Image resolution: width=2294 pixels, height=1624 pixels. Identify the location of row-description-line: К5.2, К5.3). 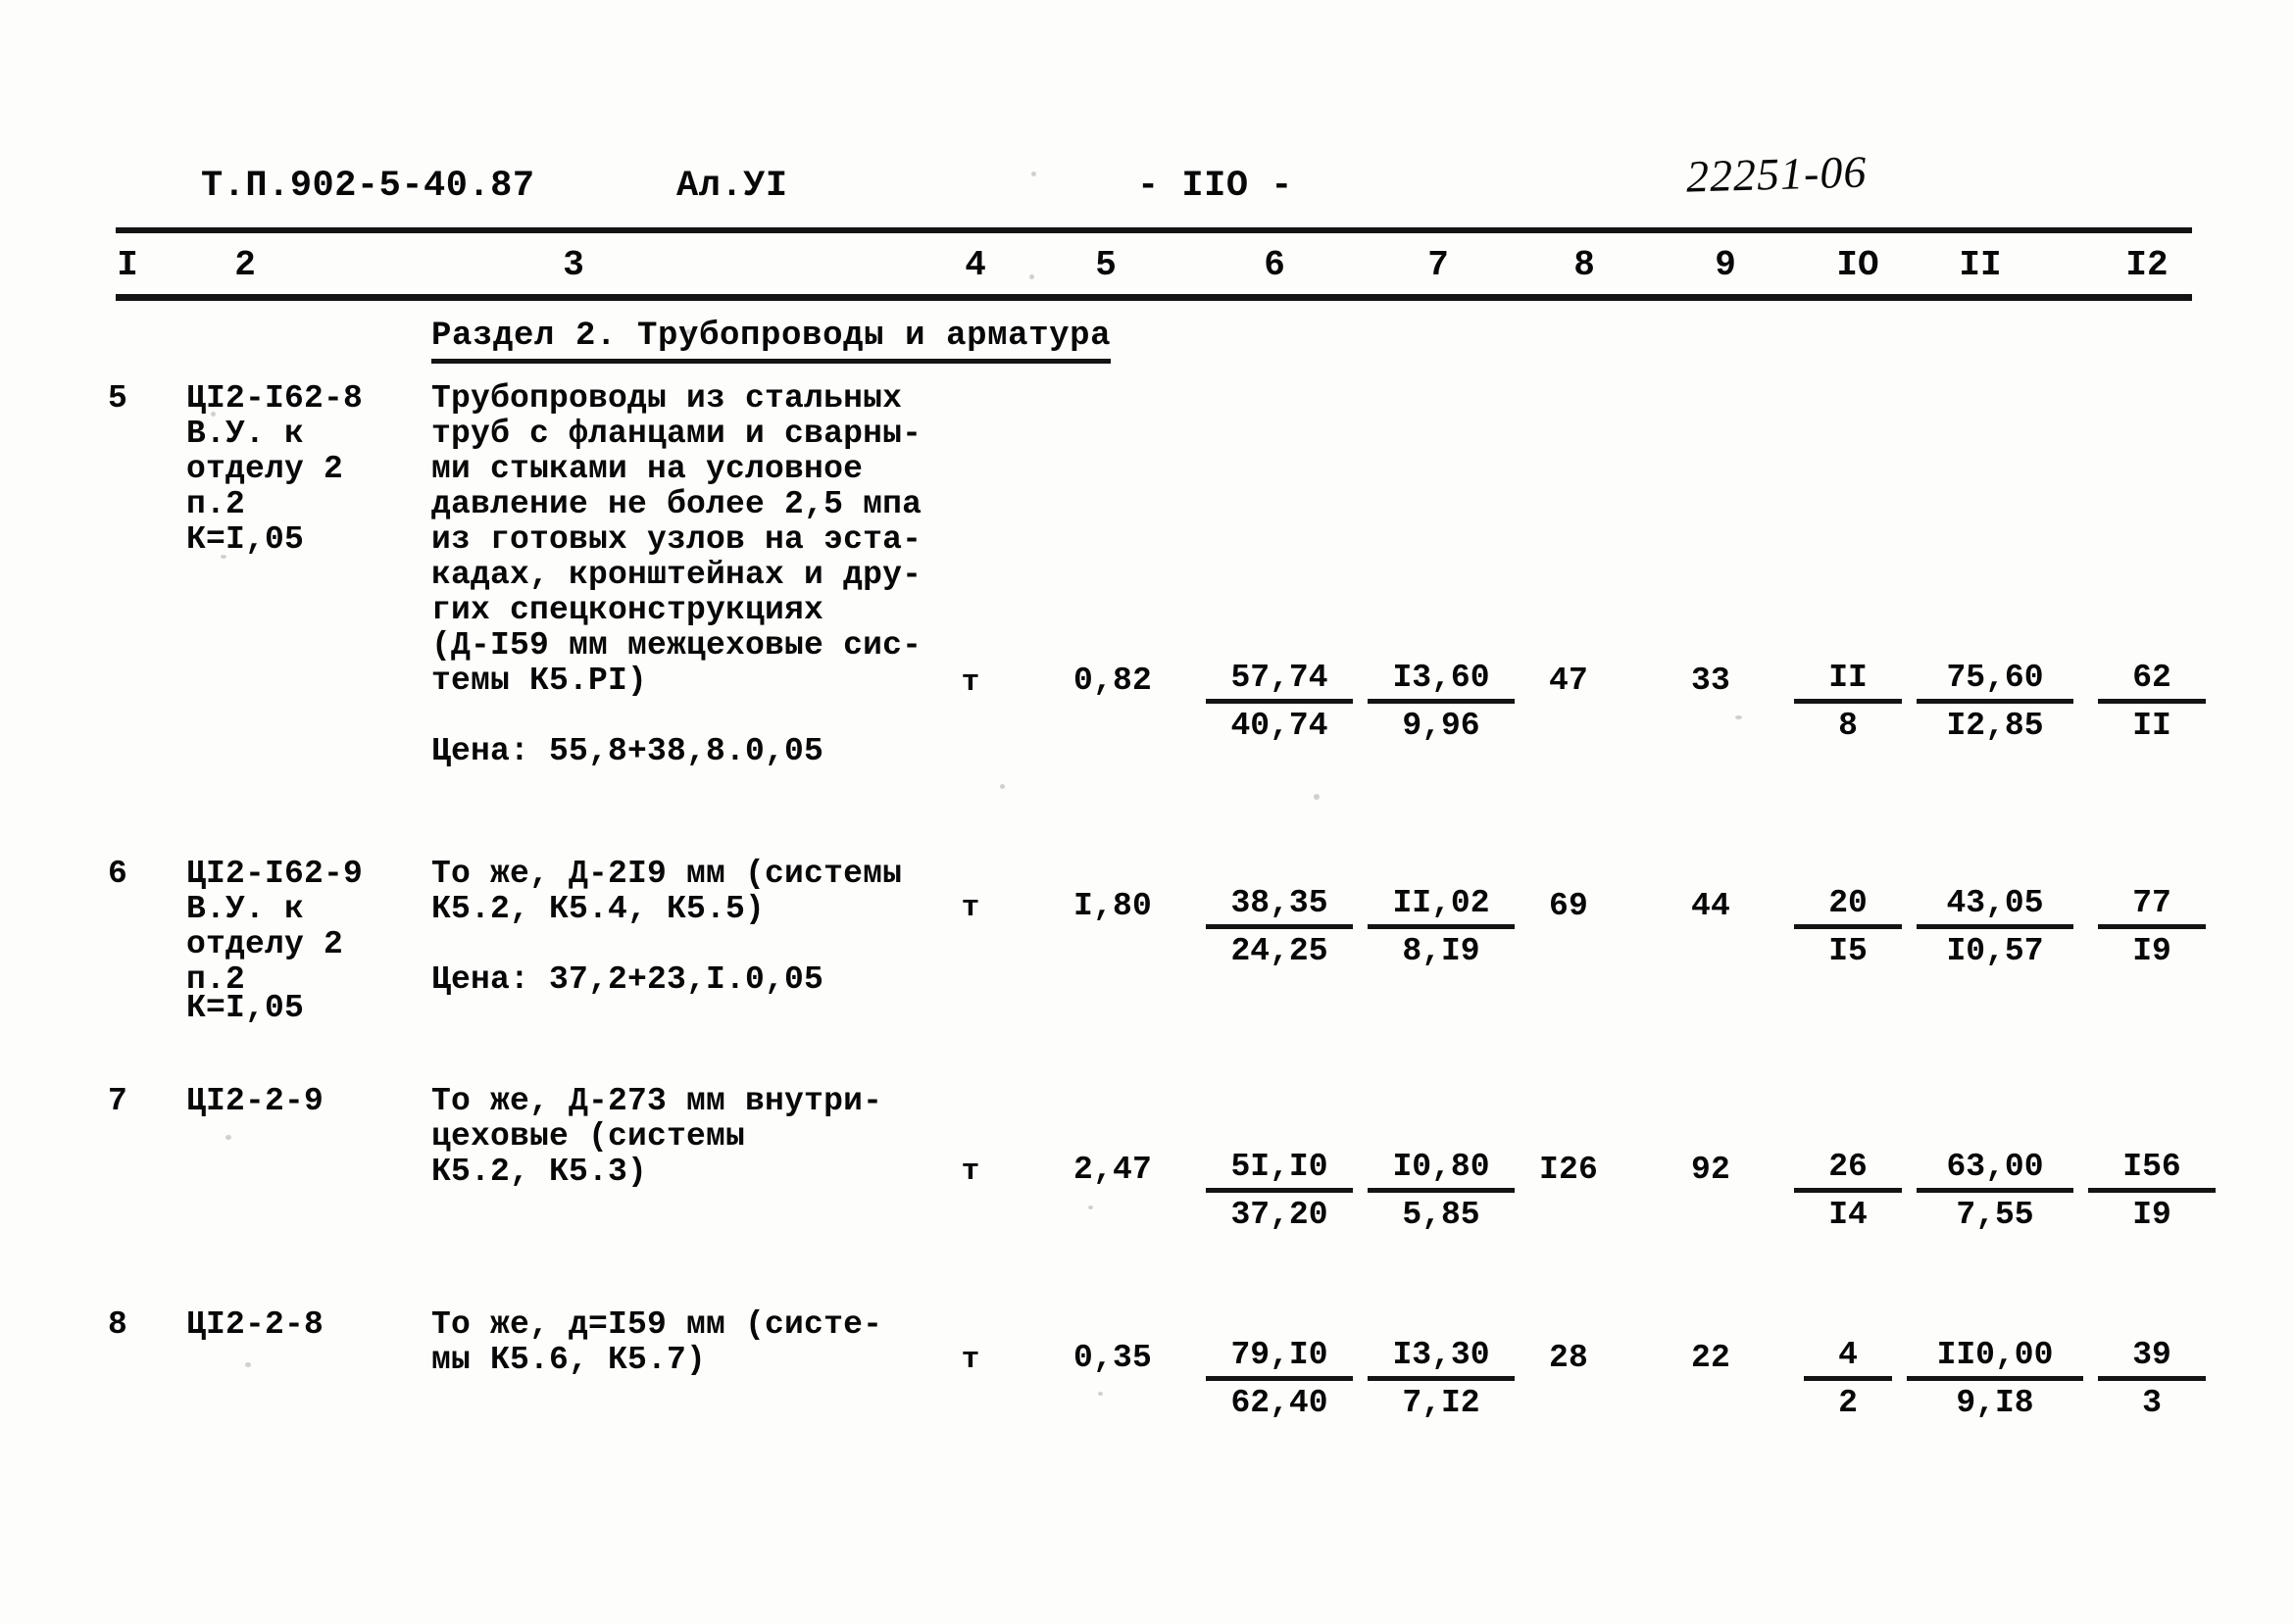
(540, 1172).